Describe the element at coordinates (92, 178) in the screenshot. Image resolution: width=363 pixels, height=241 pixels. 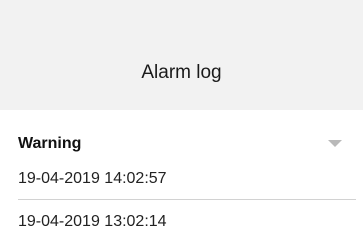
I see `alarm-entry-timestamp: 19-04-2019 14:02:57` at that location.